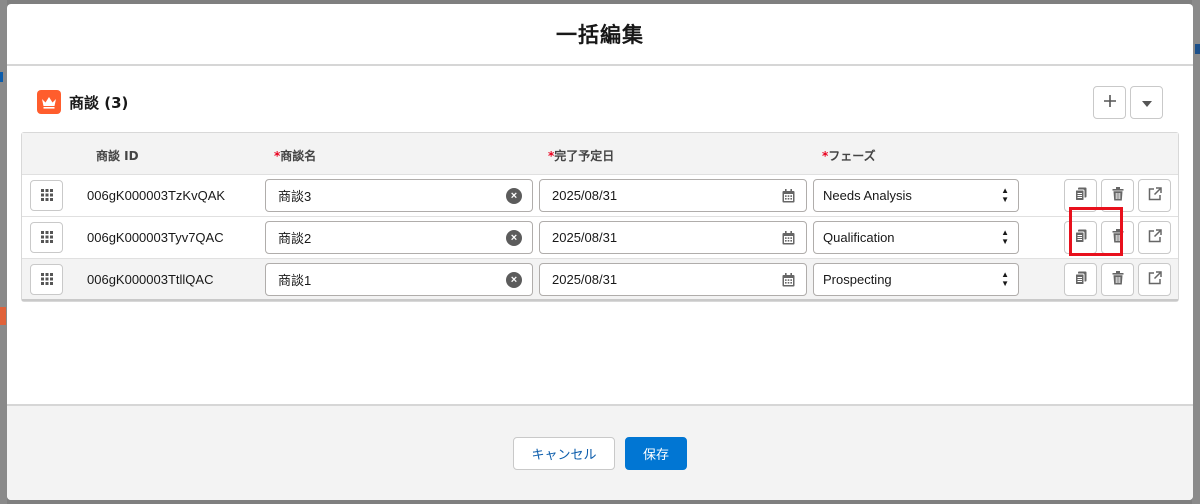  Describe the element at coordinates (857, 279) in the screenshot. I see `stage-value: Prospecting` at that location.